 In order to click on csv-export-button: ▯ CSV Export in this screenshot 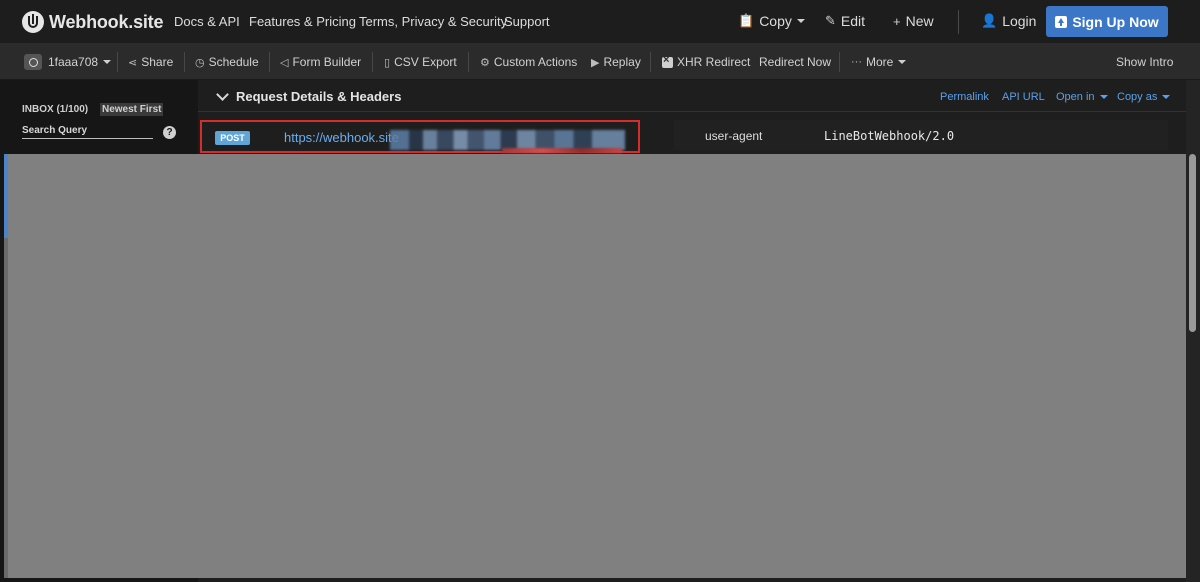, I will do `click(420, 62)`.